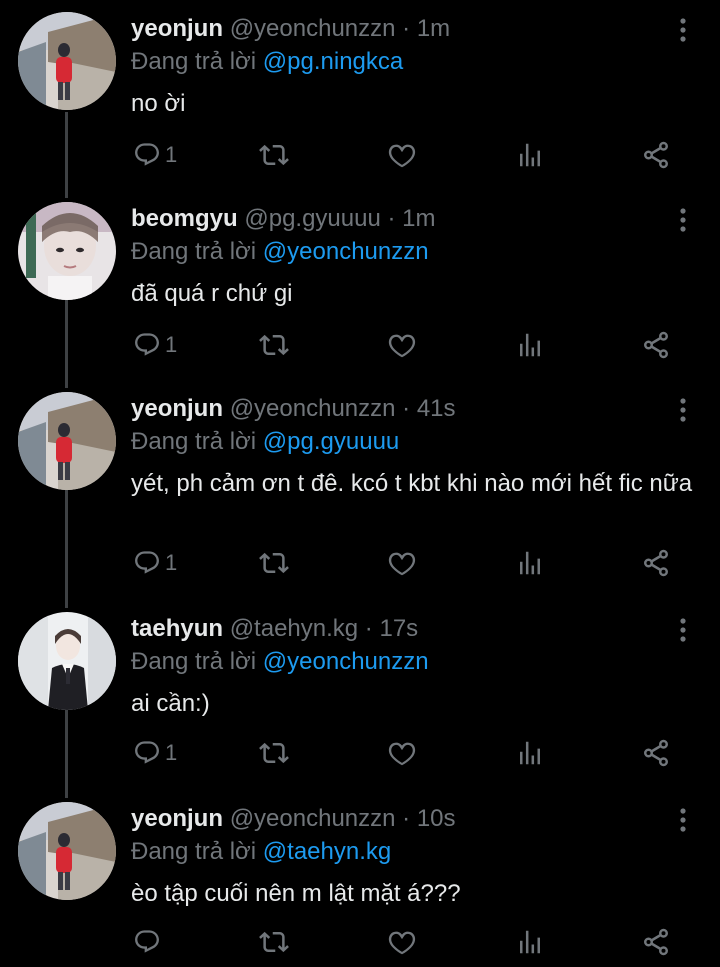 The height and width of the screenshot is (967, 720). What do you see at coordinates (436, 408) in the screenshot?
I see `tweet-time: 41s` at bounding box center [436, 408].